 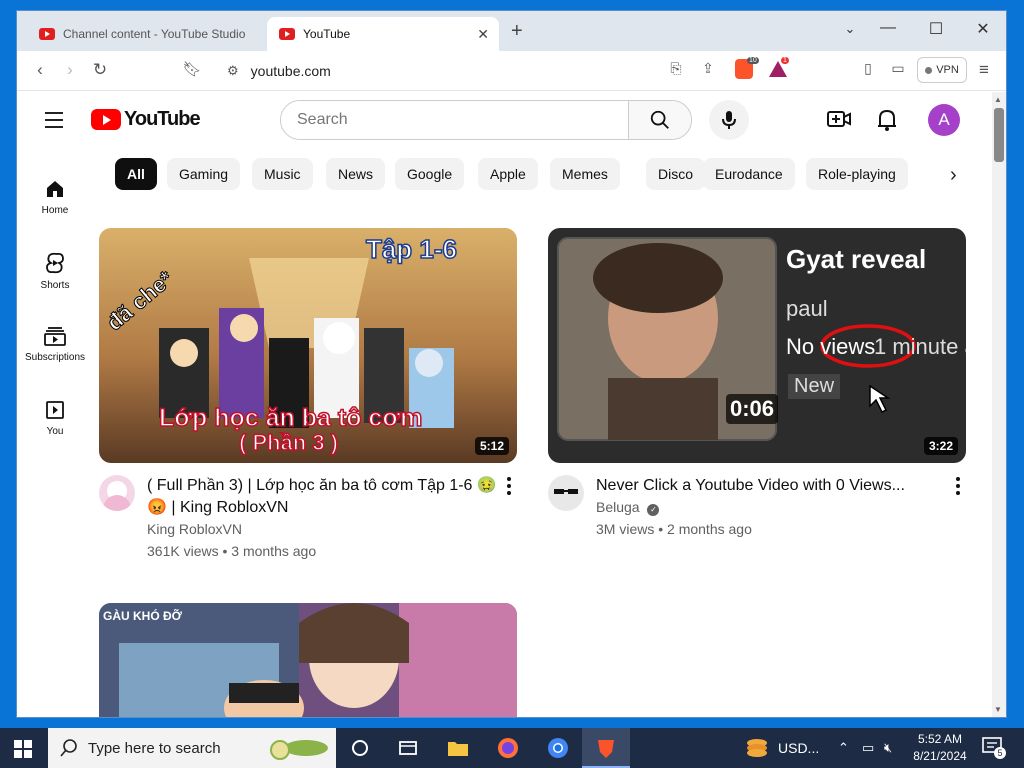 What do you see at coordinates (55, 189) in the screenshot?
I see `home-icon` at bounding box center [55, 189].